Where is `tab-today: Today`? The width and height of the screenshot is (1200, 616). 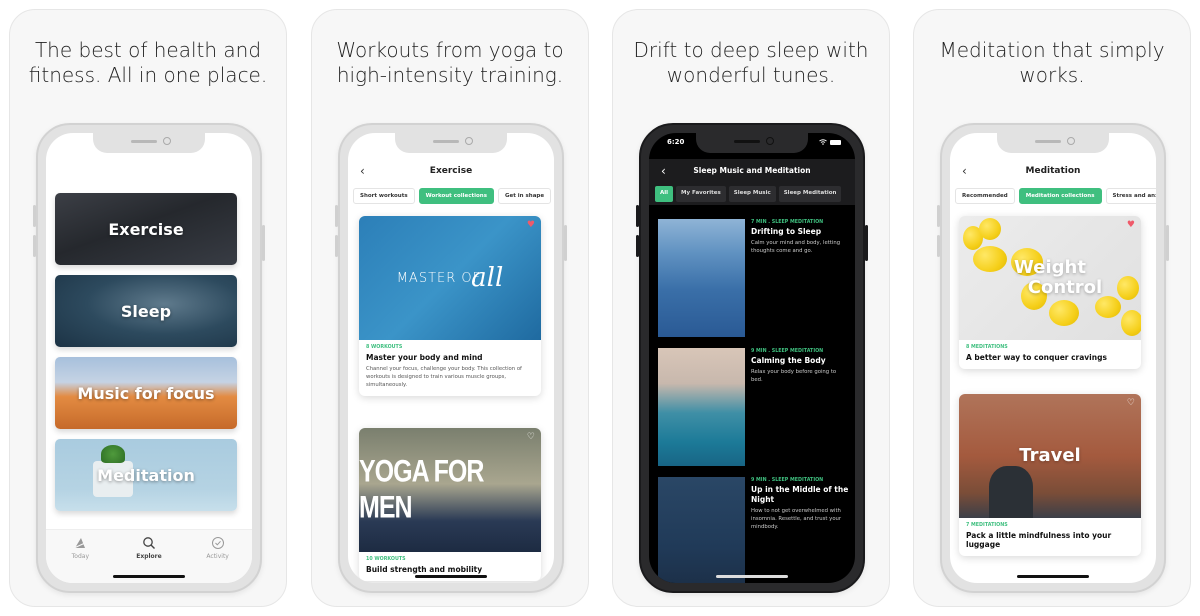 tab-today: Today is located at coordinates (80, 559).